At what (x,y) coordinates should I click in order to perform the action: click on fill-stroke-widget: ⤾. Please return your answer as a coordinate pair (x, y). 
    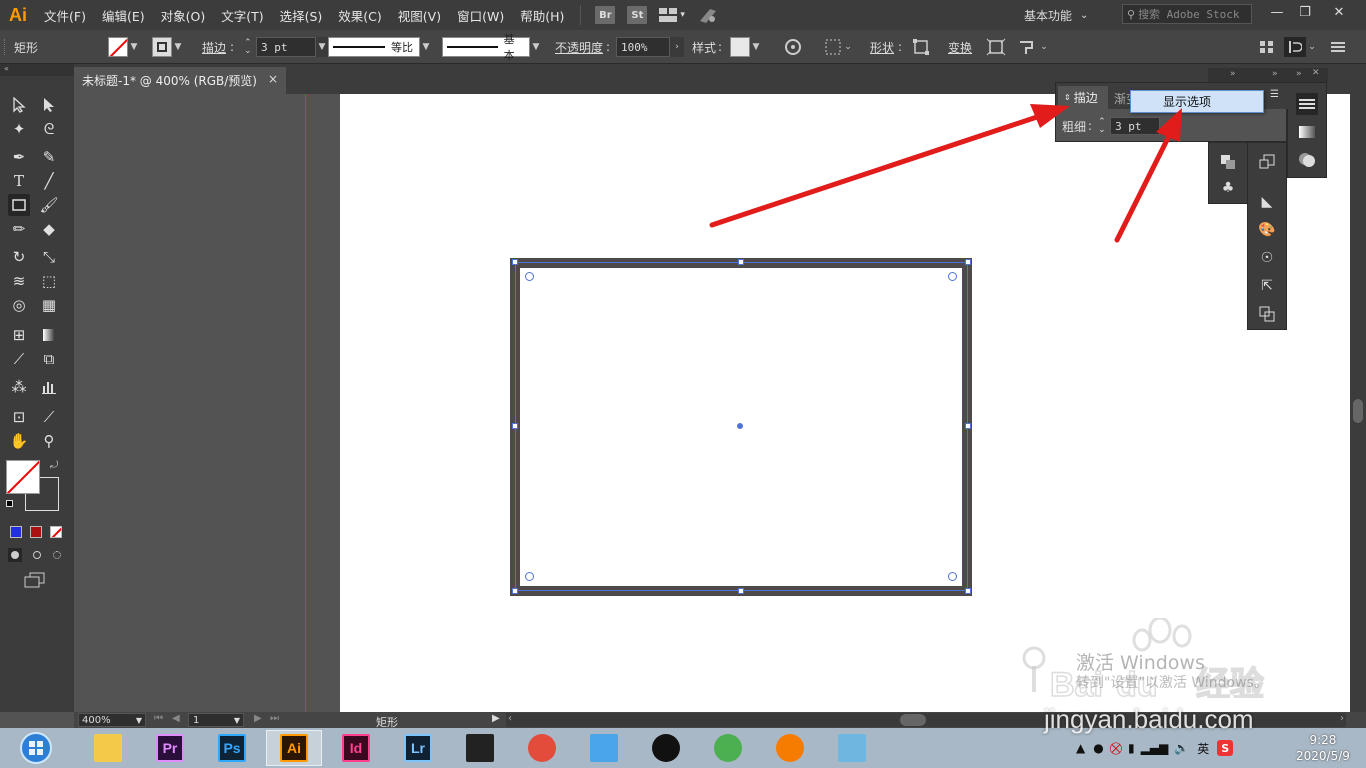
    Looking at the image, I should click on (34, 485).